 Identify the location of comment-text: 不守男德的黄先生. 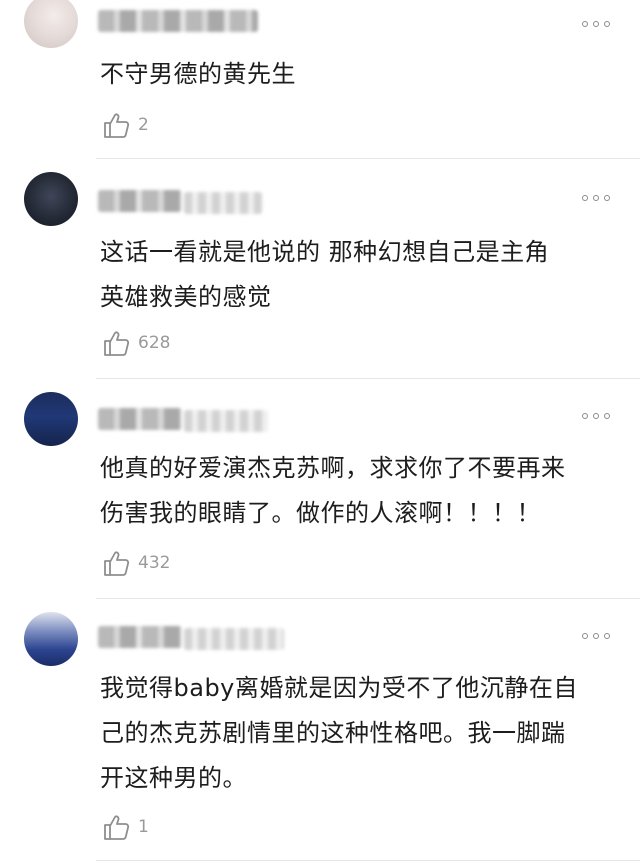
(360, 74).